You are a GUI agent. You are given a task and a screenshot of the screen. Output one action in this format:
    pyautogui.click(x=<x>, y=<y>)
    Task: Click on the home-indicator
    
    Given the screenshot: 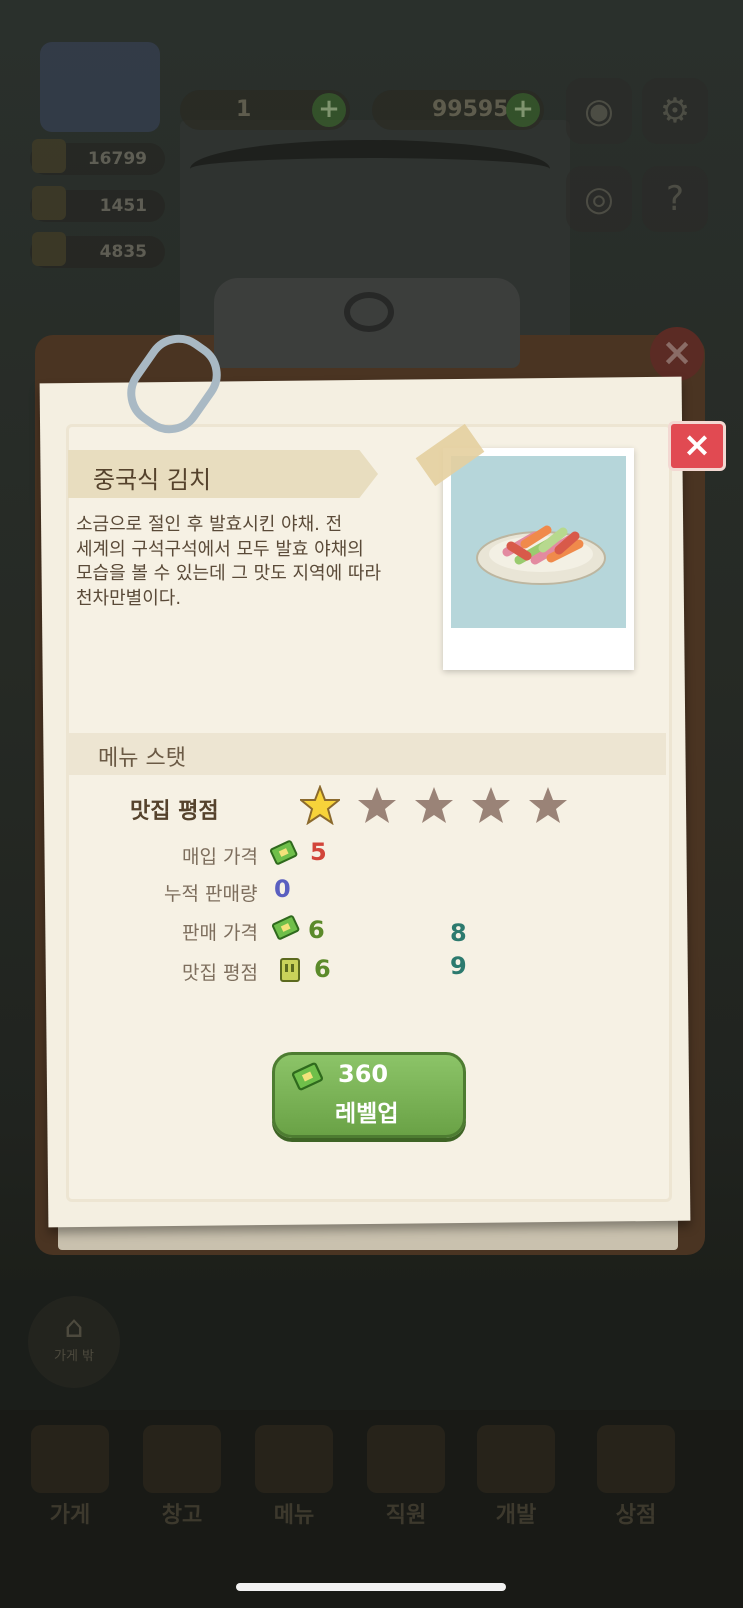 What is the action you would take?
    pyautogui.click(x=371, y=1587)
    